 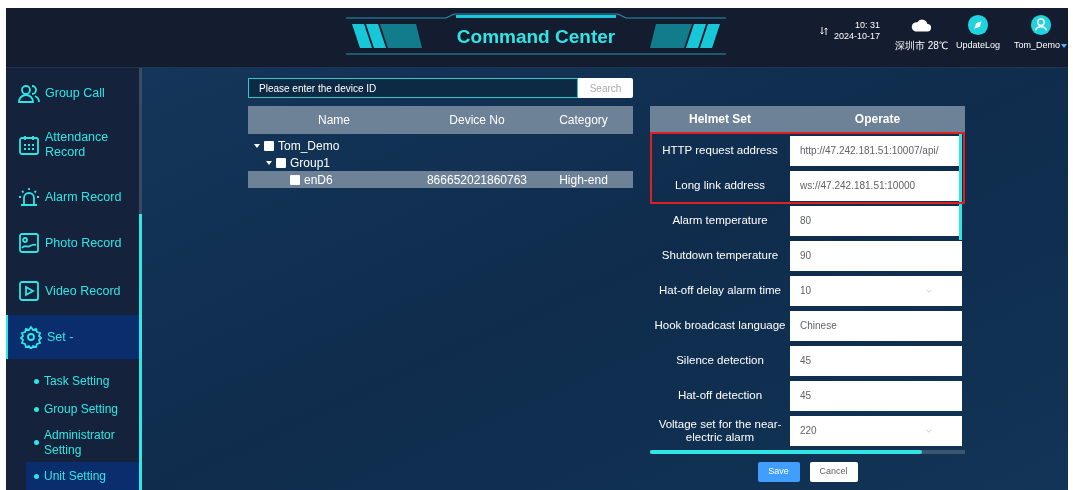 I want to click on input-field: ws://47.242.181.51:10000, so click(x=876, y=185).